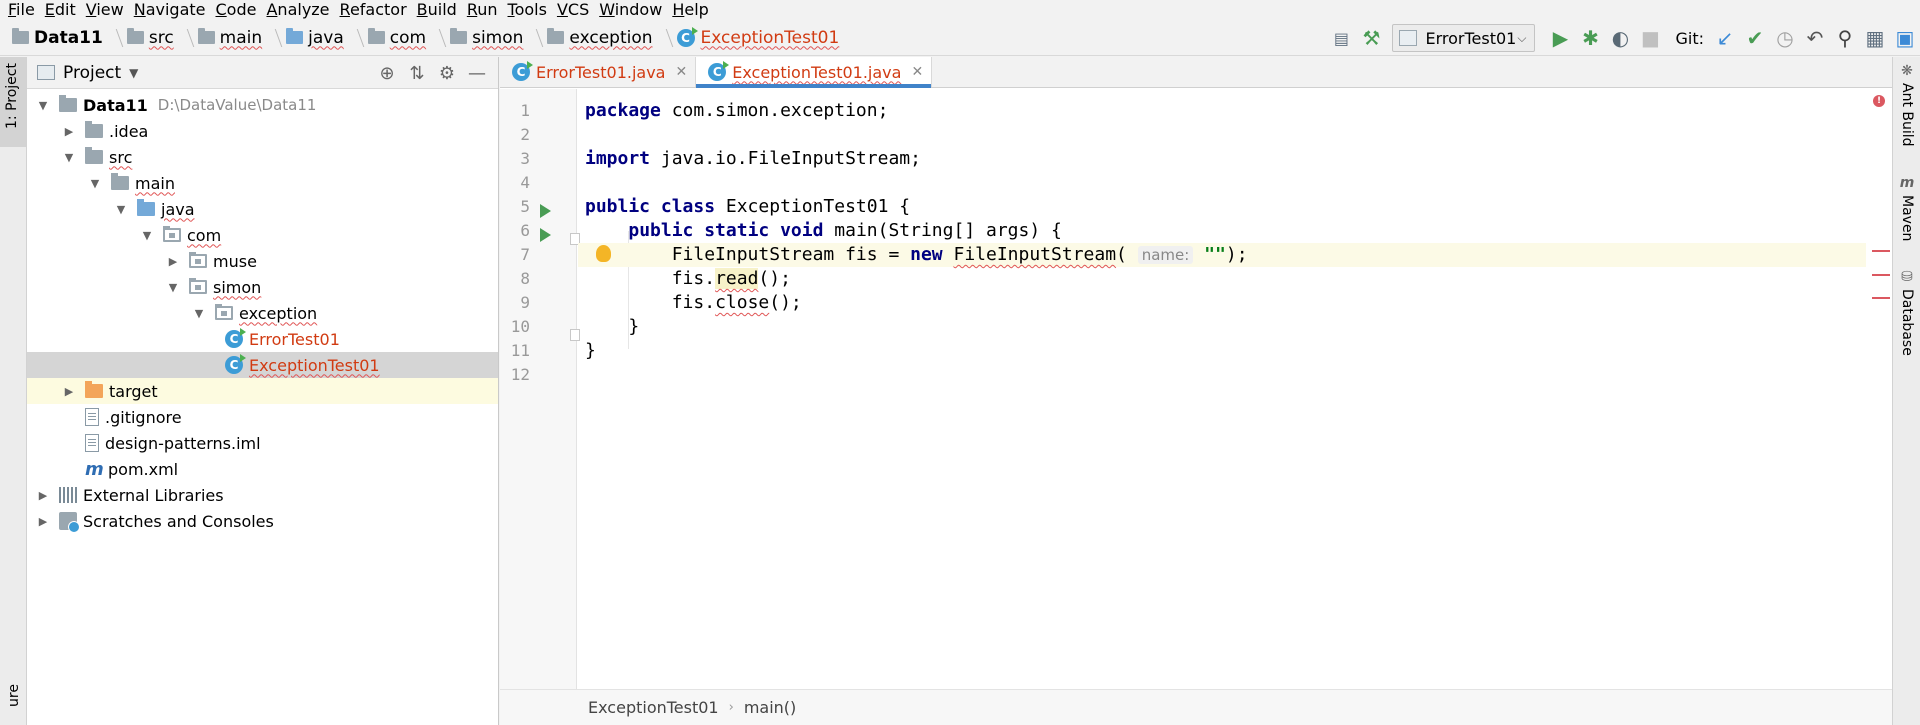 The image size is (1920, 725). Describe the element at coordinates (1590, 38) in the screenshot. I see `debug-bug-icon: ✱` at that location.